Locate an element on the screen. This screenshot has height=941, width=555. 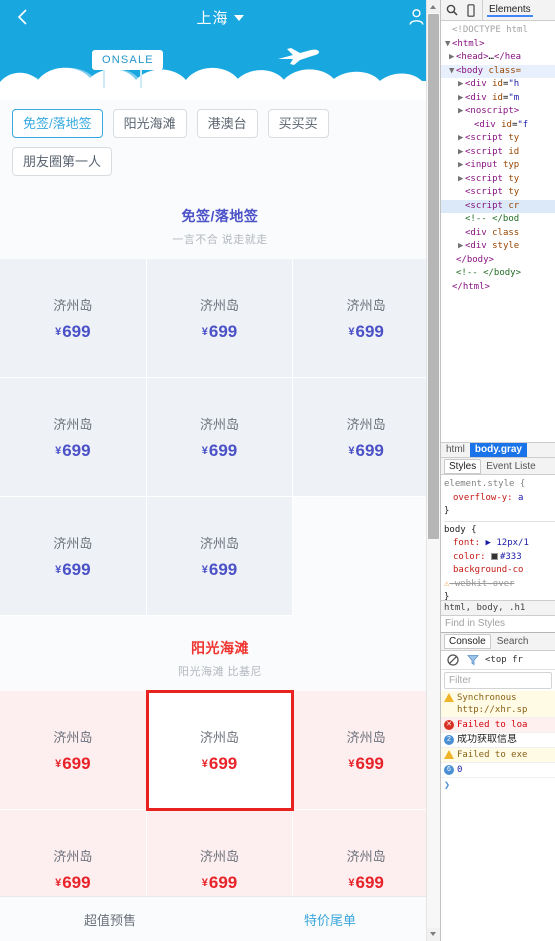
console-filter-input: Filter is located at coordinates (498, 680).